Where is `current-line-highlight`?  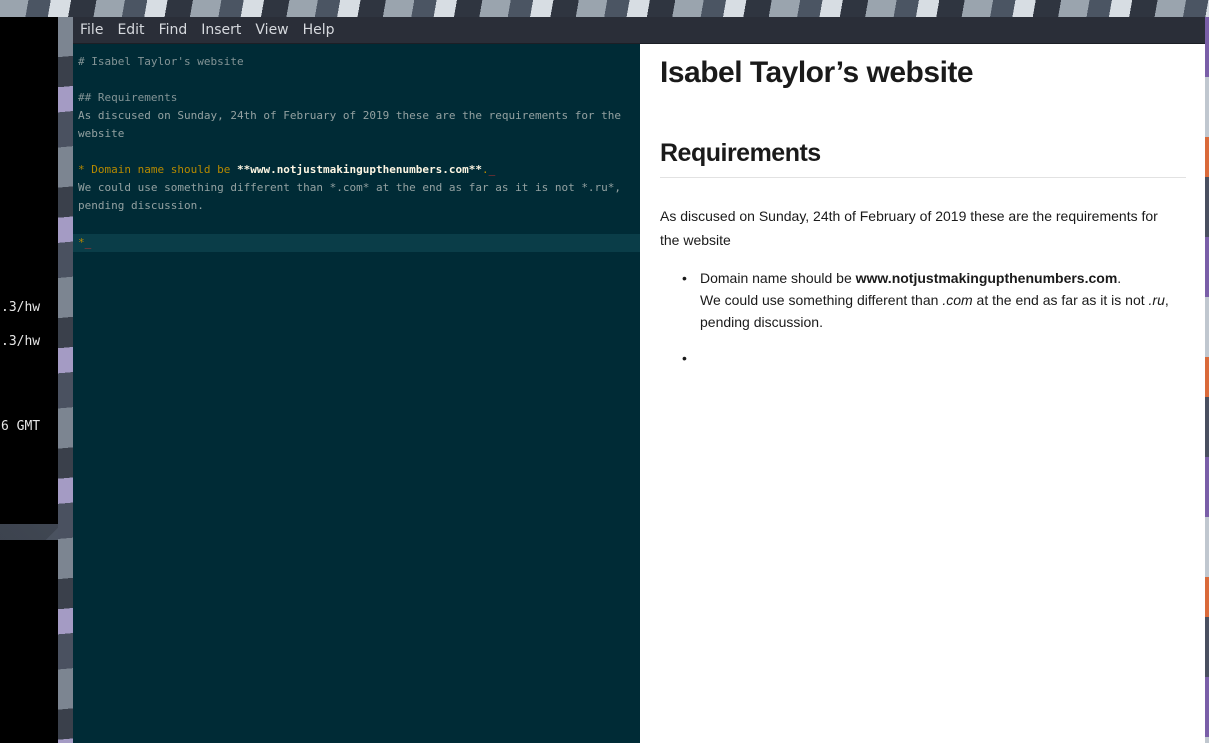 current-line-highlight is located at coordinates (356, 243).